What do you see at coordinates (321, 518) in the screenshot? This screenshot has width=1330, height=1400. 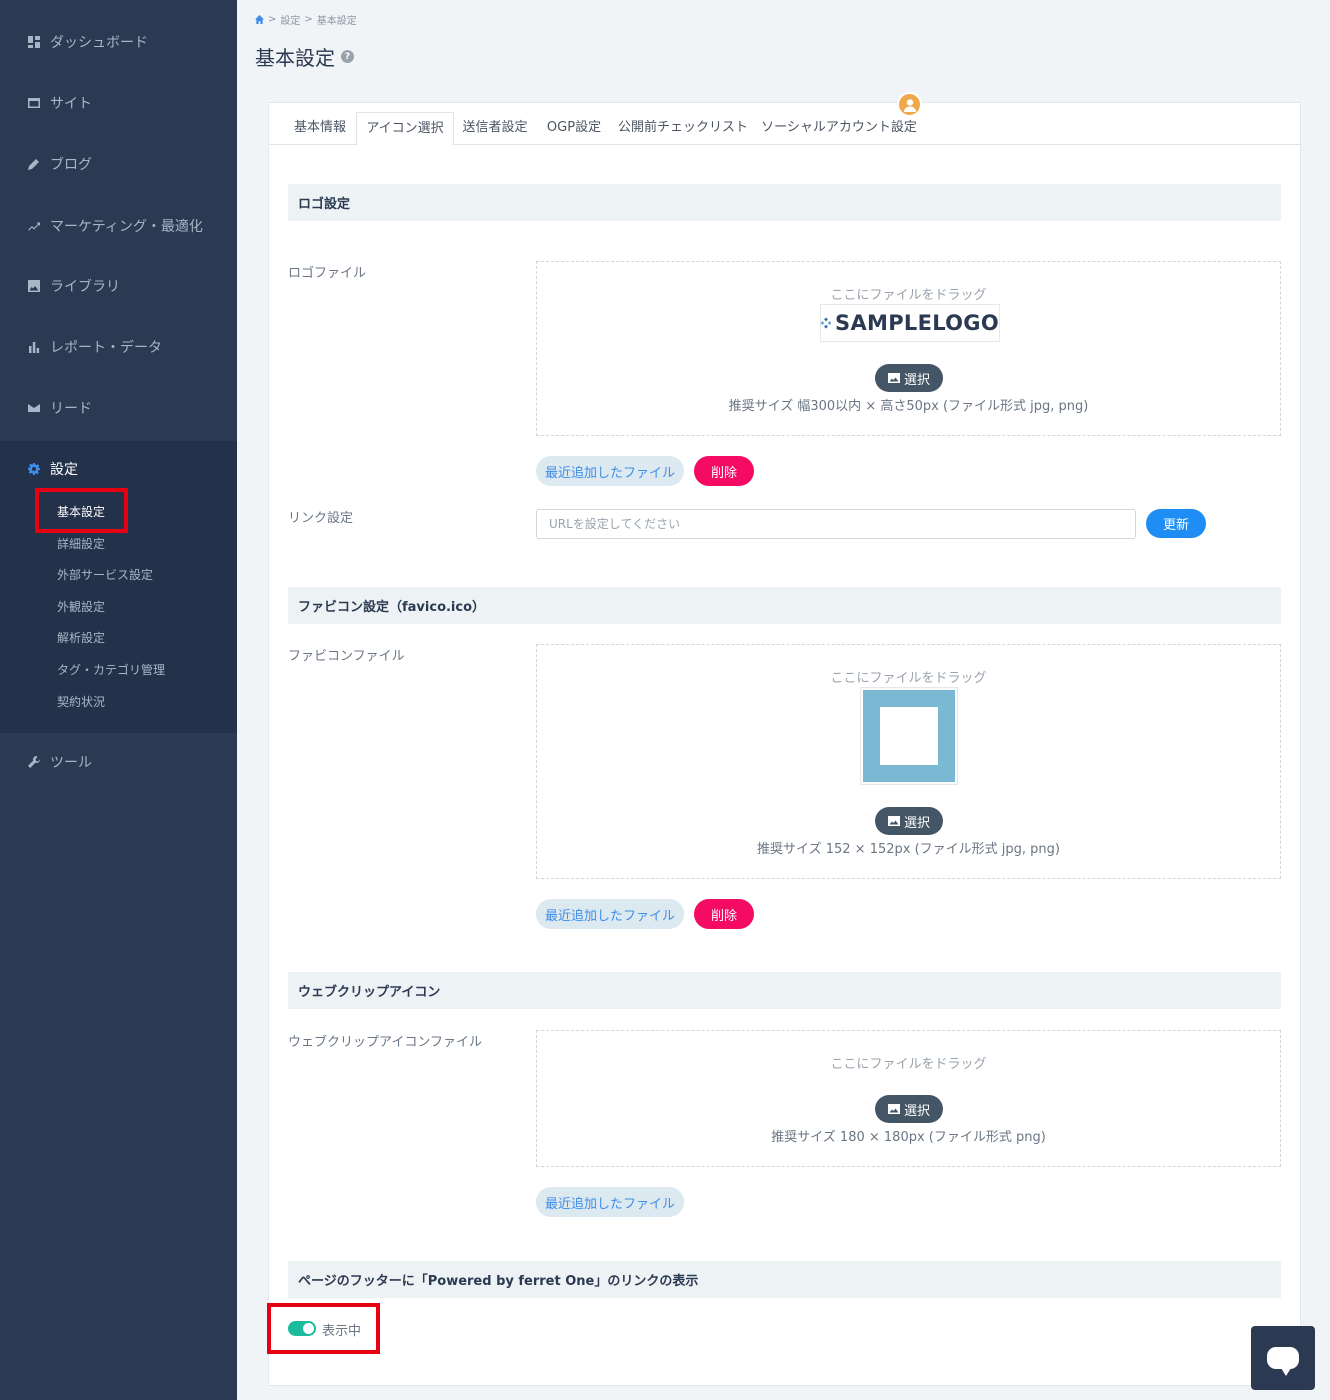 I see `link-setting-label: リンク設定` at bounding box center [321, 518].